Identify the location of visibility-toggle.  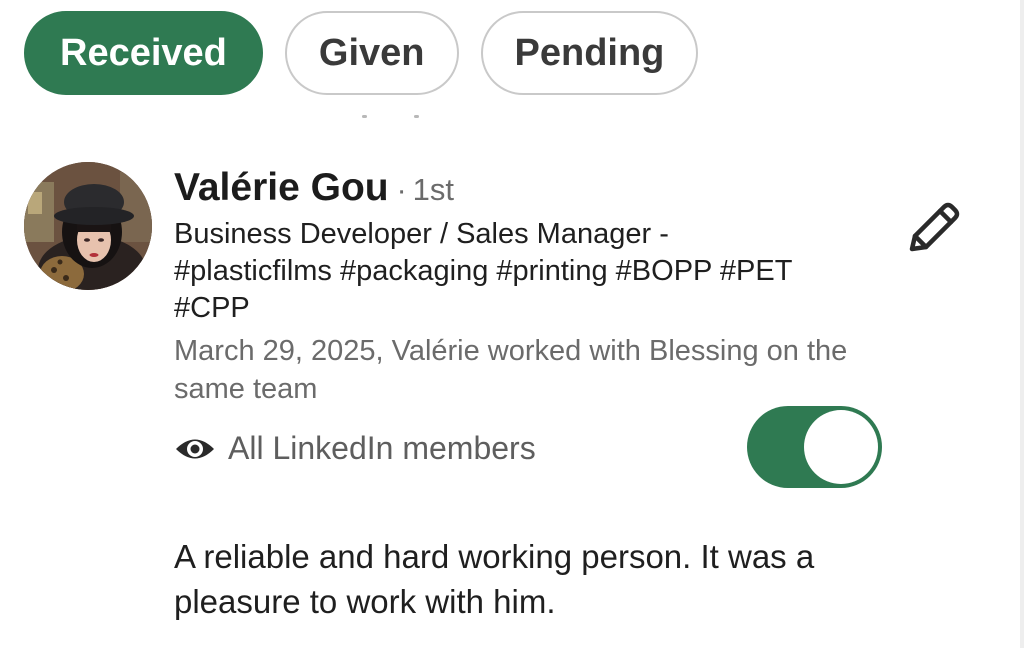
(814, 447).